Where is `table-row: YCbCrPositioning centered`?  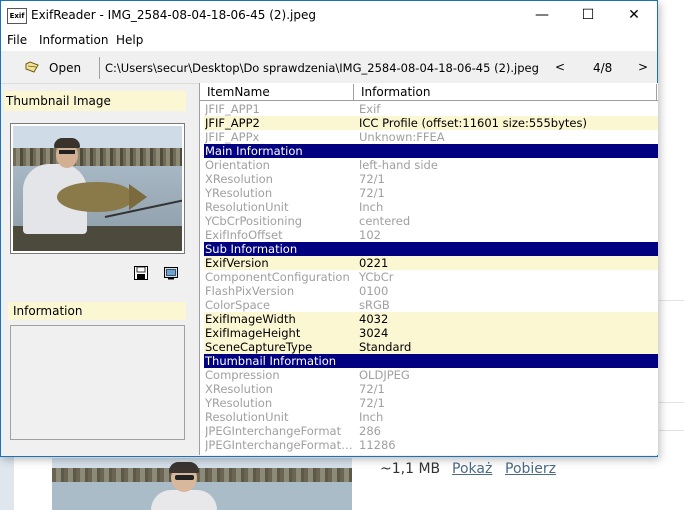
table-row: YCbCrPositioning centered is located at coordinates (431, 221).